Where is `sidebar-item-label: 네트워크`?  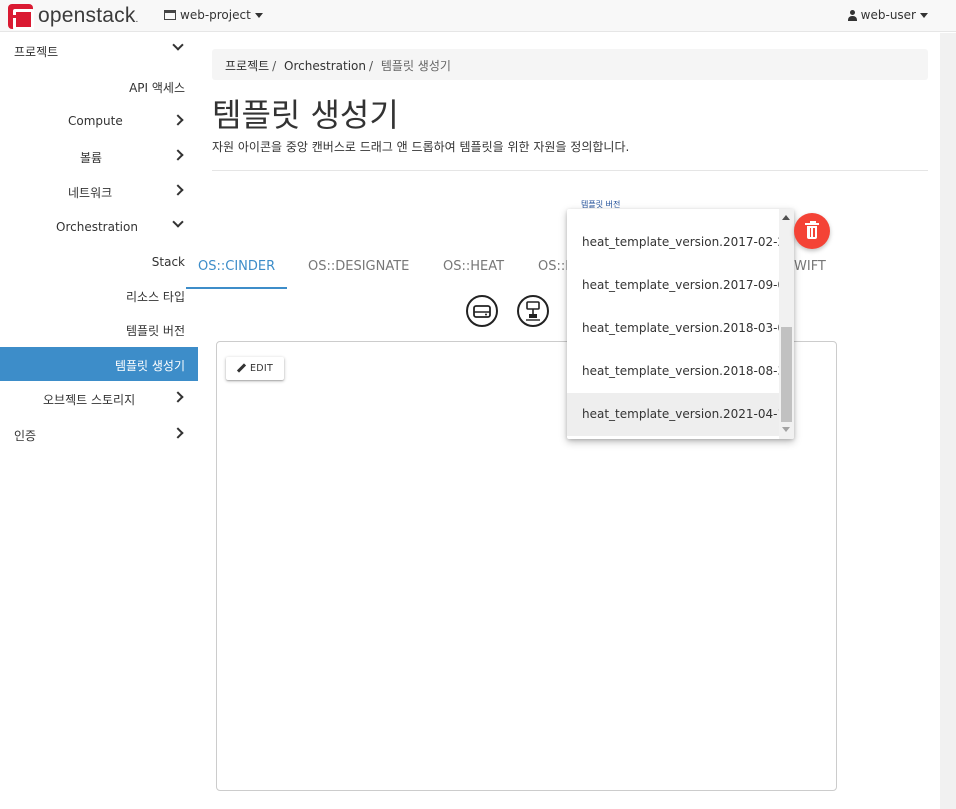 sidebar-item-label: 네트워크 is located at coordinates (90, 193).